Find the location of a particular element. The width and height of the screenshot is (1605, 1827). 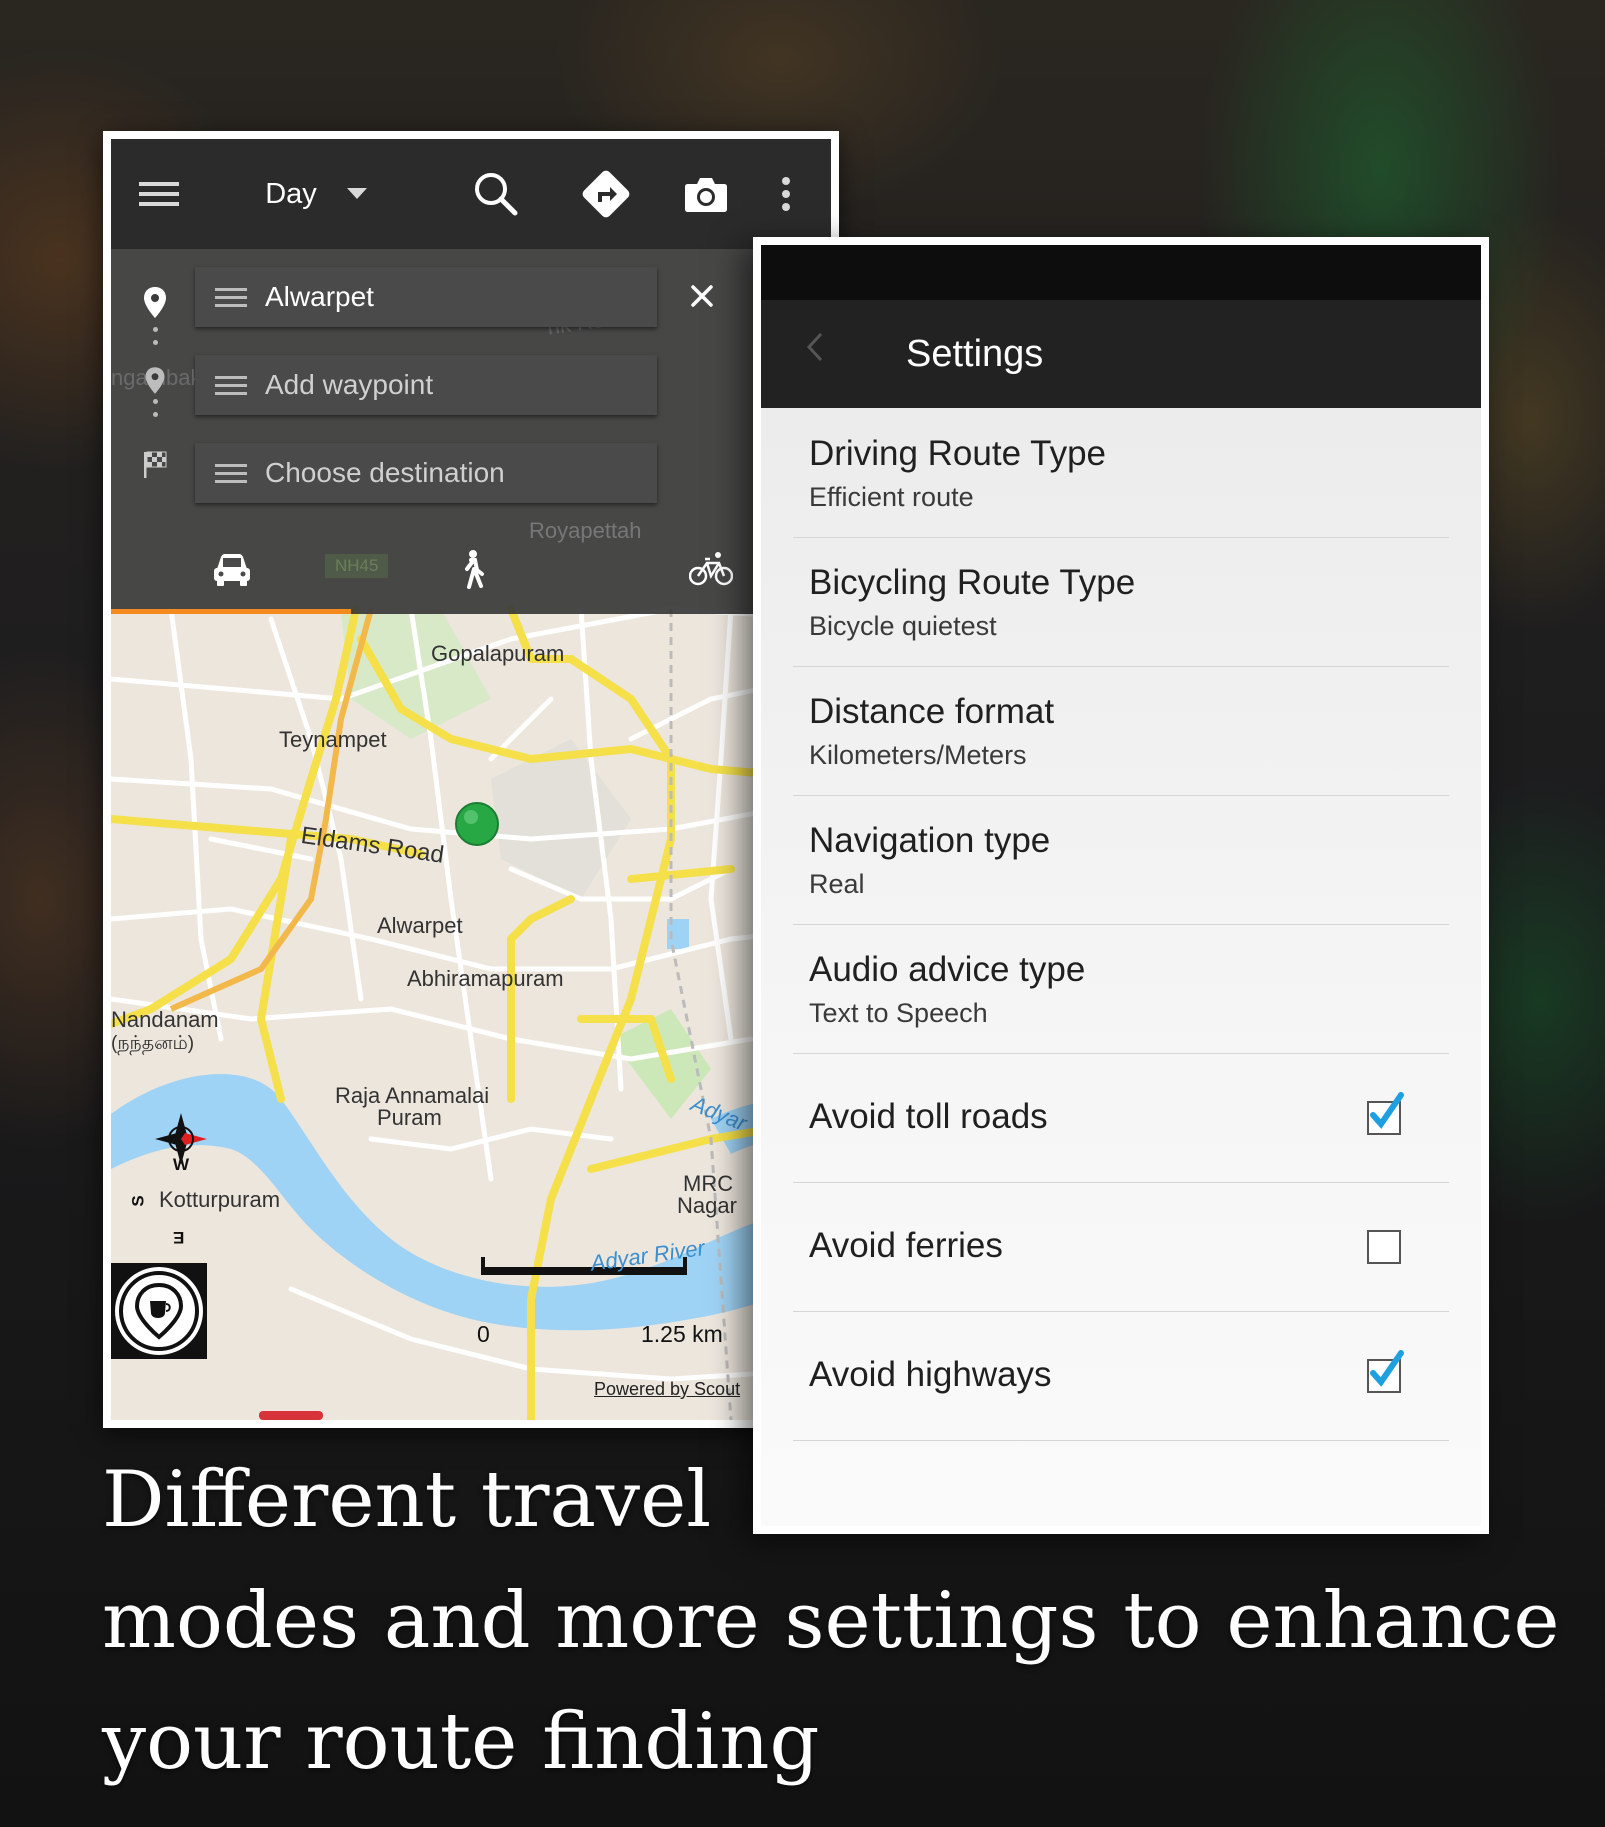

hamburger-menu-icon is located at coordinates (159, 194).